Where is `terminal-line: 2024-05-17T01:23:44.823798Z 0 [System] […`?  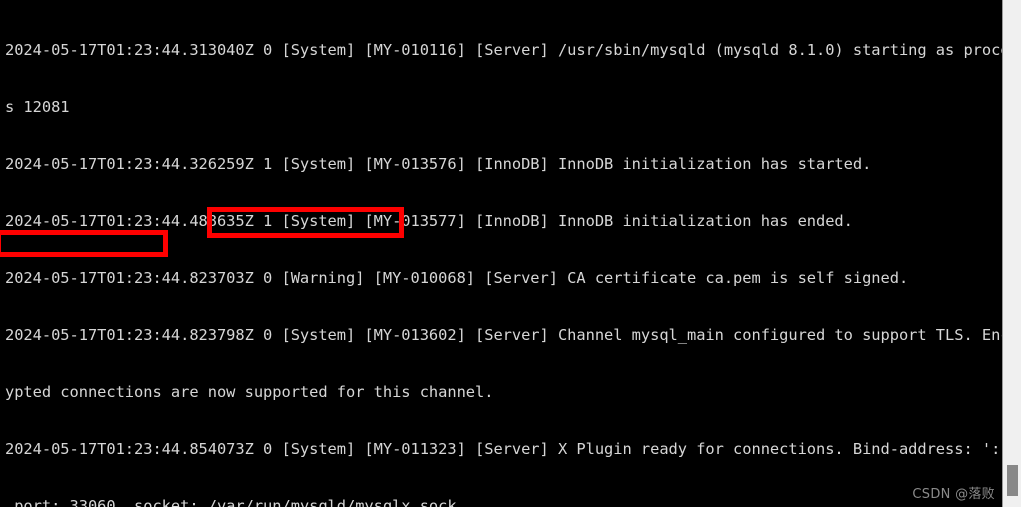 terminal-line: 2024-05-17T01:23:44.823798Z 0 [System] [… is located at coordinates (512, 335).